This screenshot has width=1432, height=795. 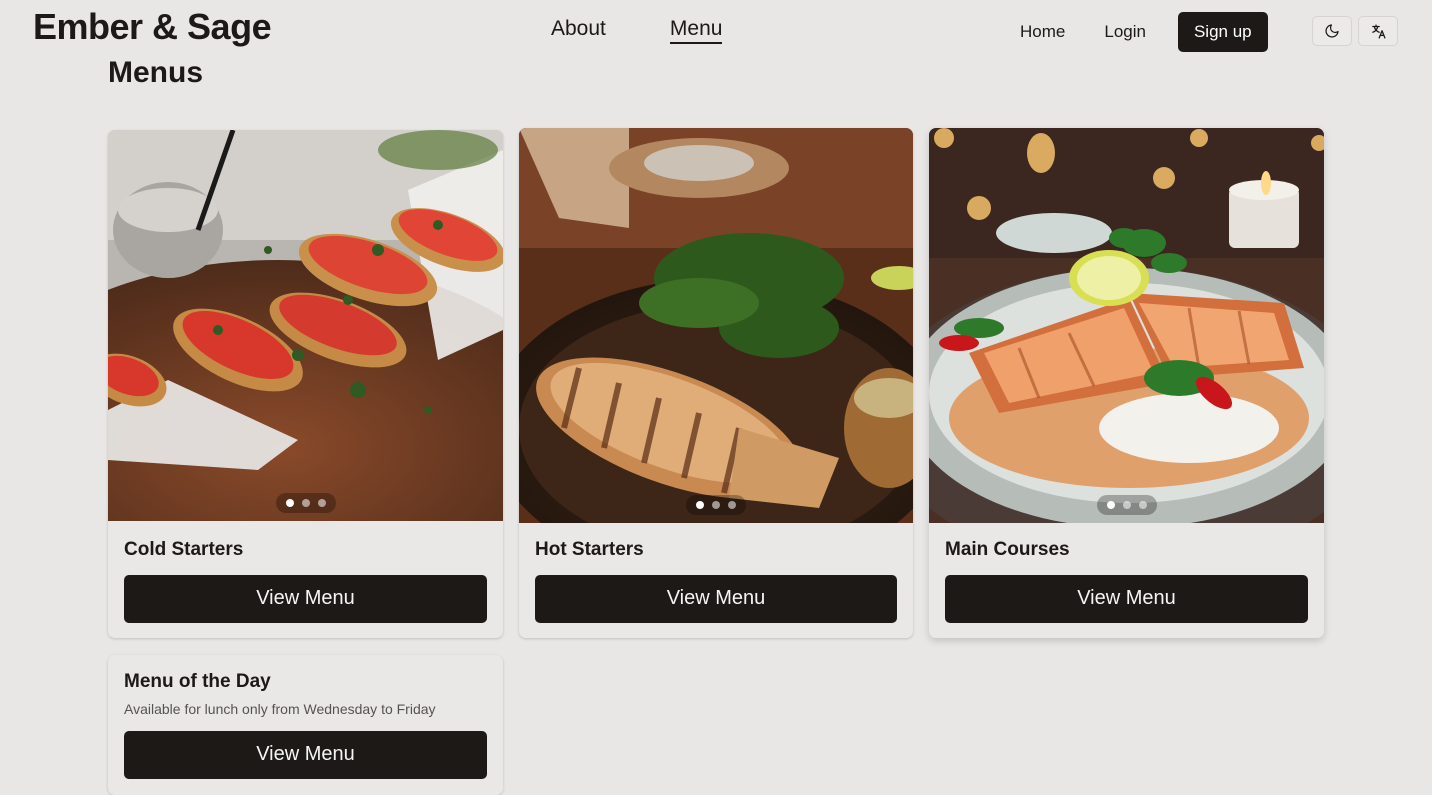 I want to click on bruschetta-image, so click(x=305, y=325).